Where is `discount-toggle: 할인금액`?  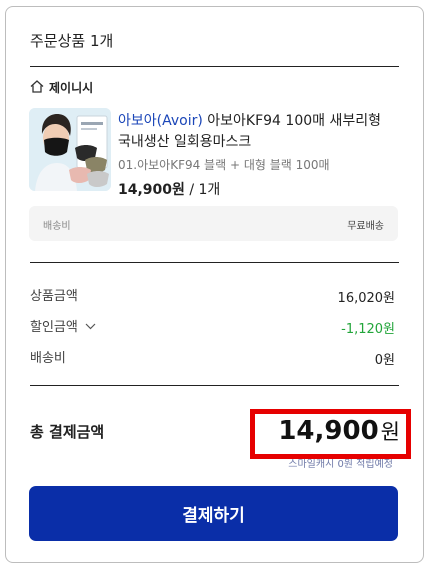
discount-toggle: 할인금액 is located at coordinates (63, 325).